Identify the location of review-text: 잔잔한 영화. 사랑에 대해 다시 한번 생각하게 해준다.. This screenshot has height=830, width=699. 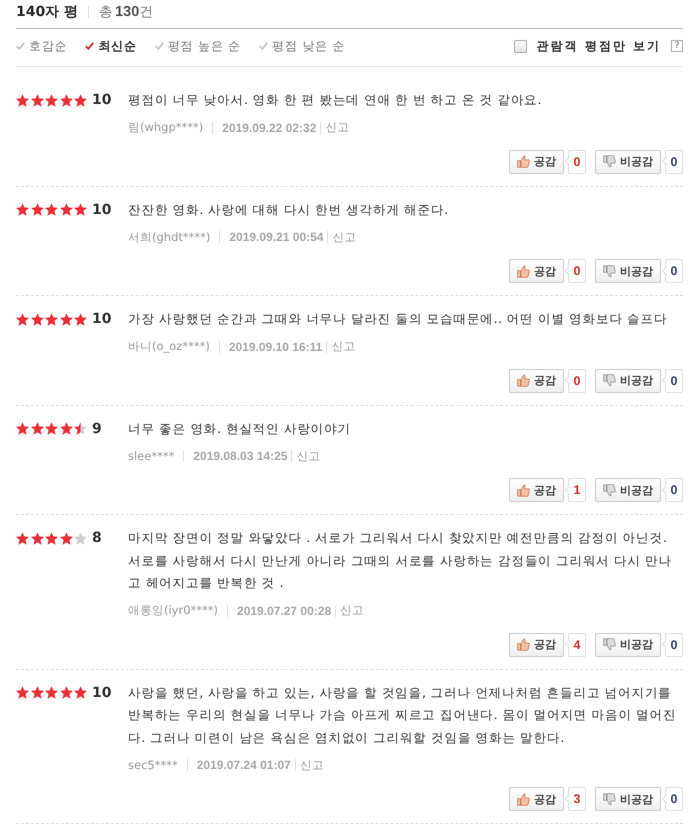
(289, 209).